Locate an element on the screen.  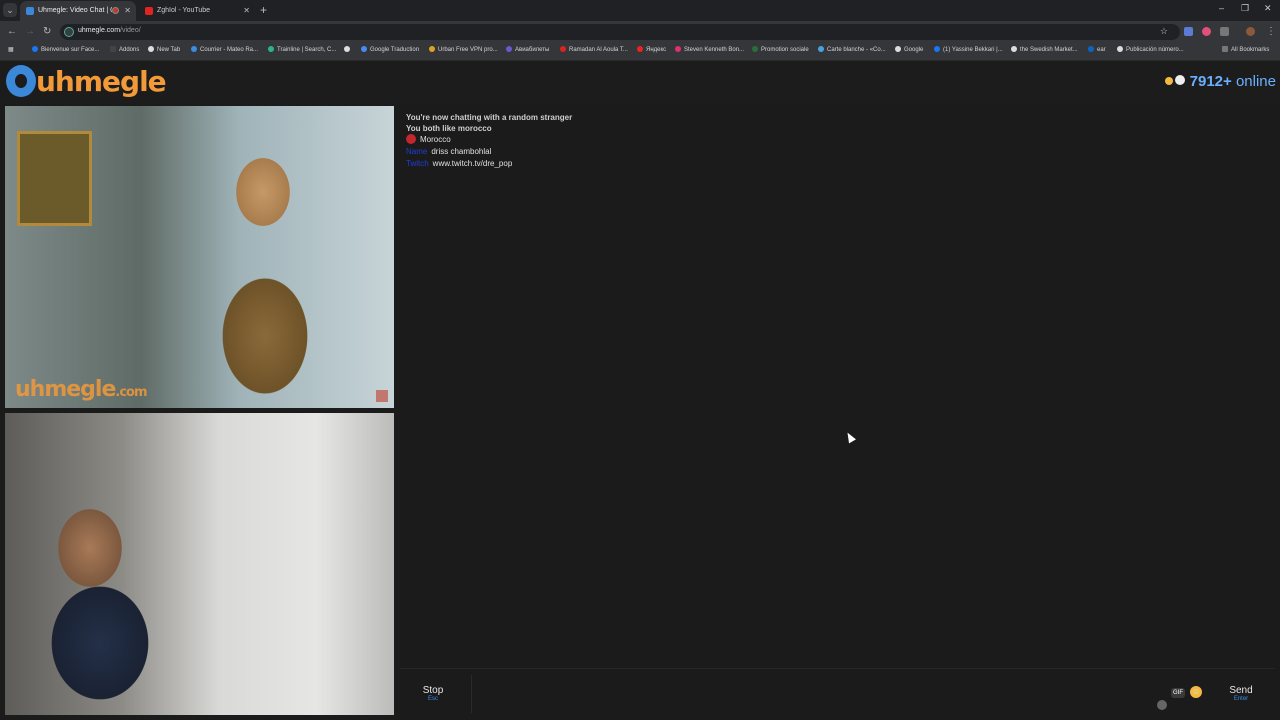
uhmegle-watermark: uhmegle.com is located at coordinates (81, 389).